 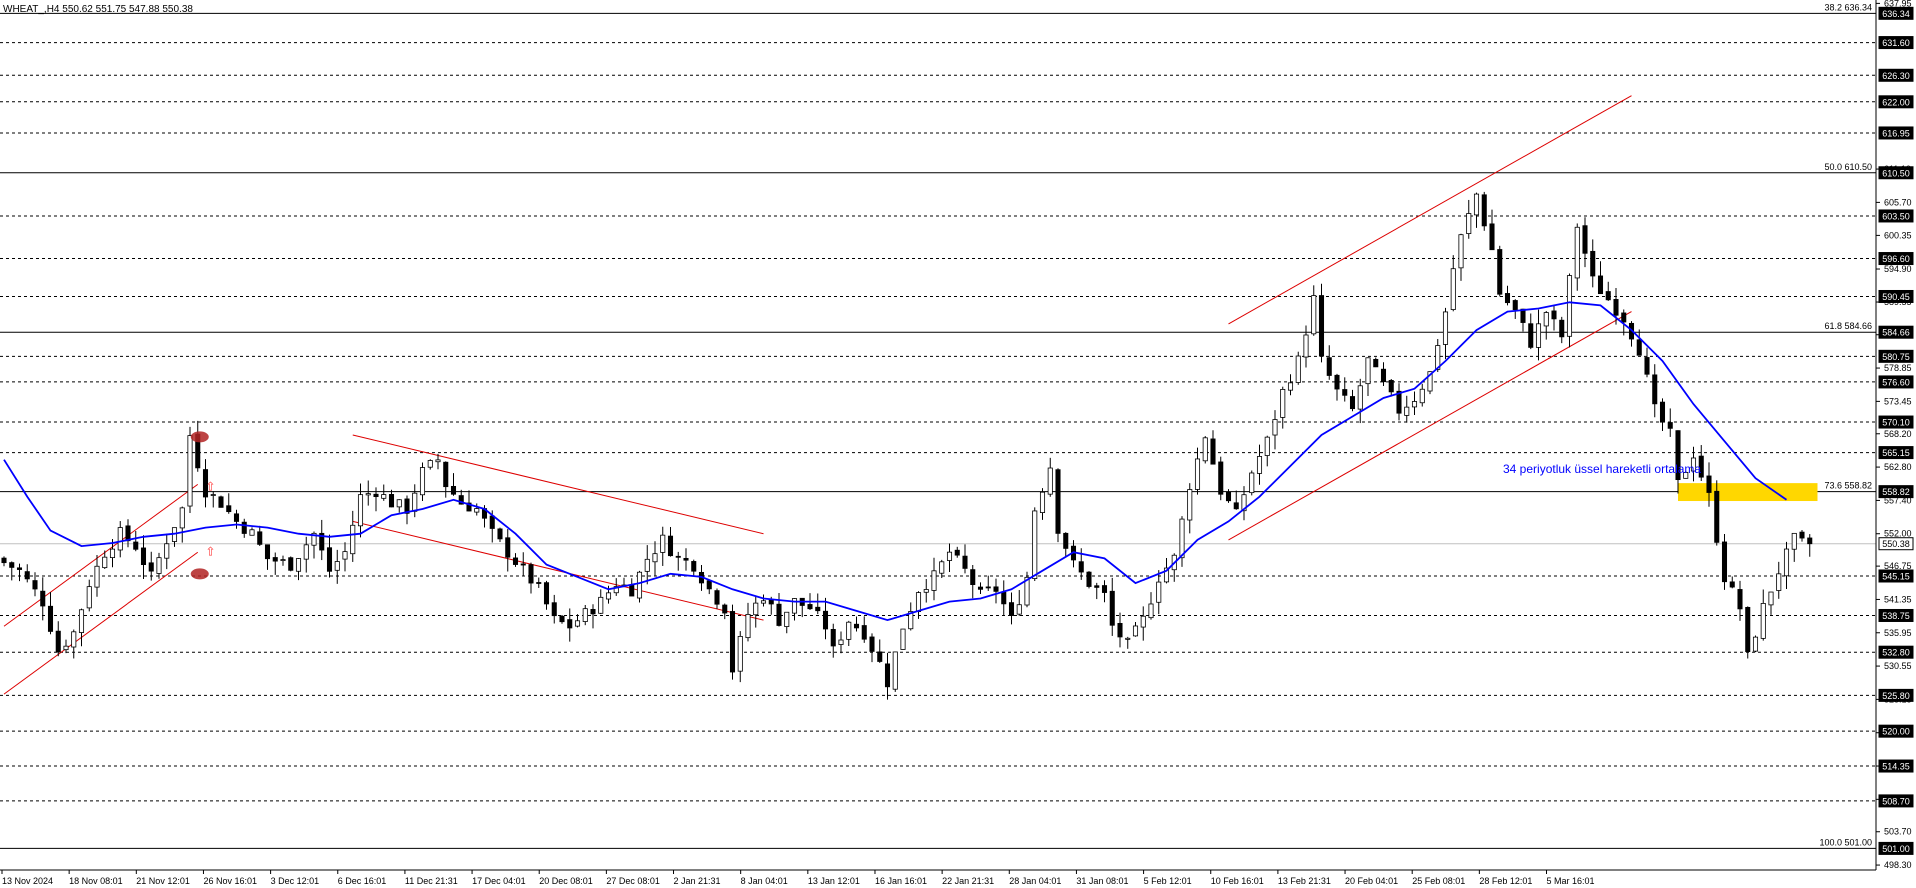 I want to click on price-tick-label: 530.55, so click(x=1898, y=666).